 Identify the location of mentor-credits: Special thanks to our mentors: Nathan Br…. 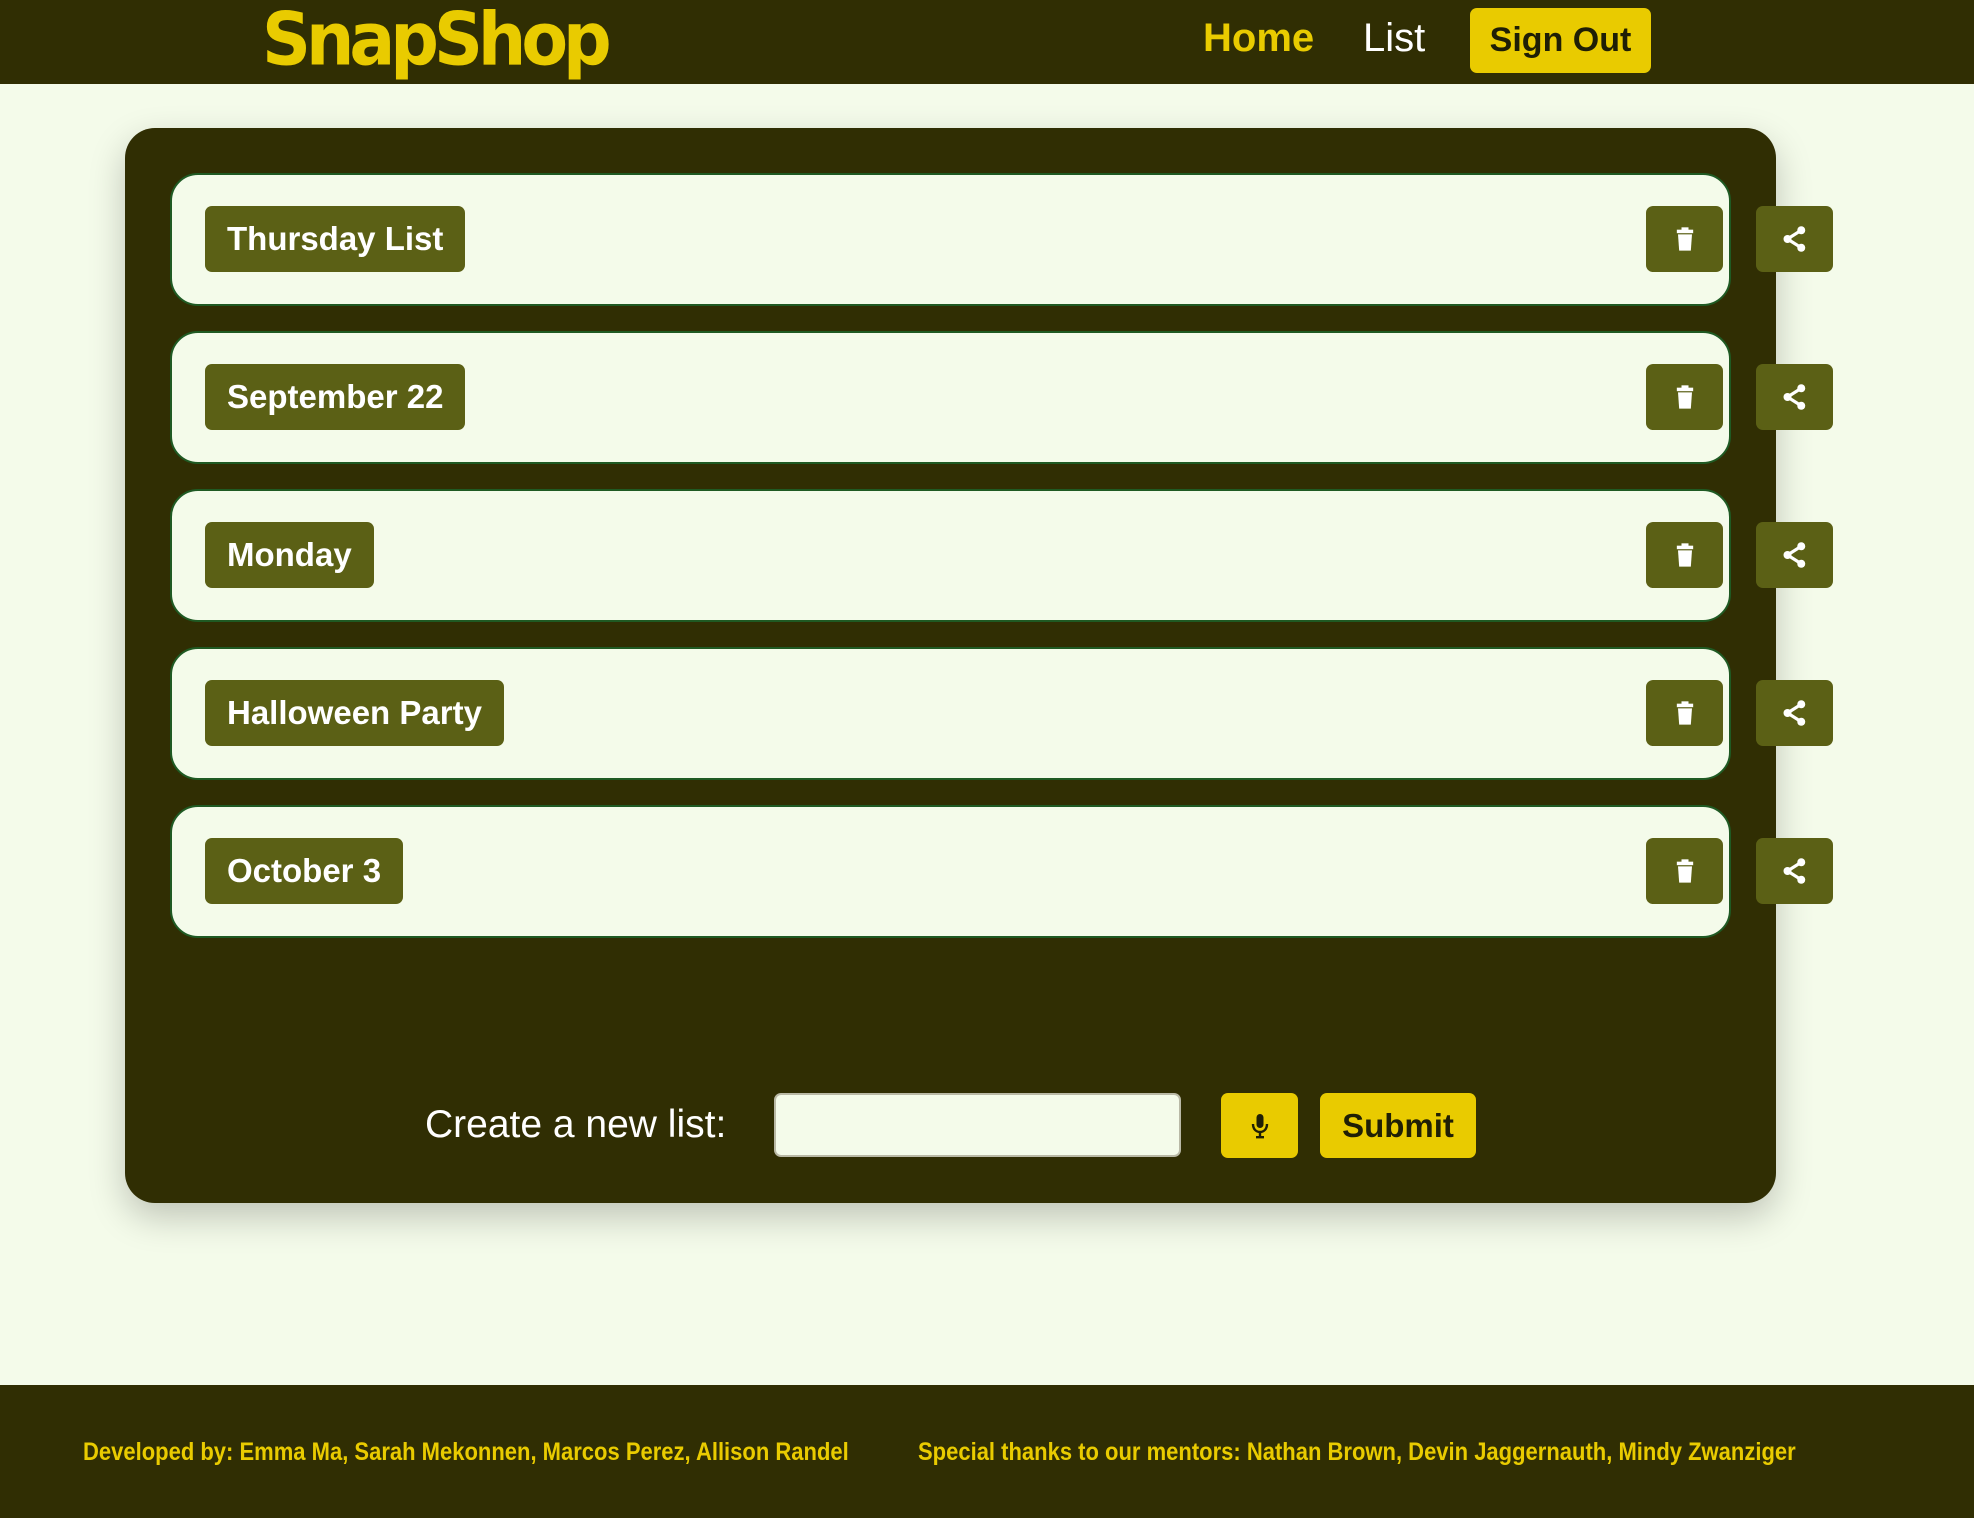
(1357, 1452).